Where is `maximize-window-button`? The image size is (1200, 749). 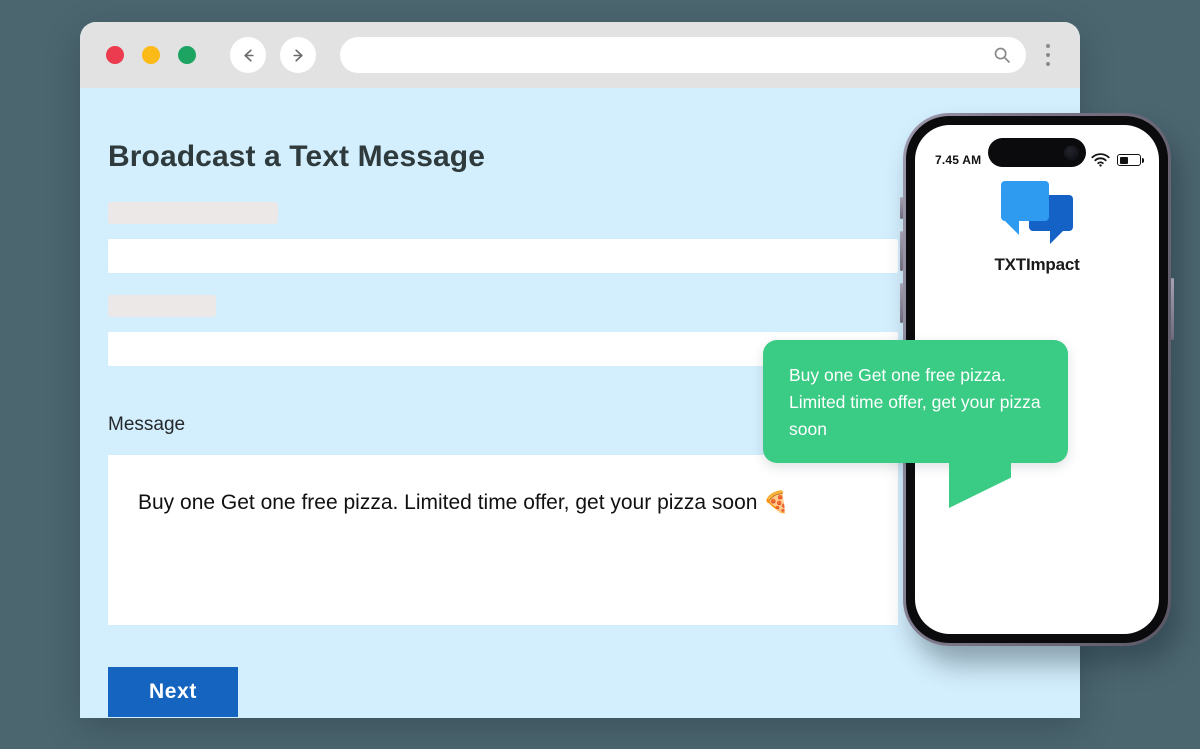 maximize-window-button is located at coordinates (187, 55).